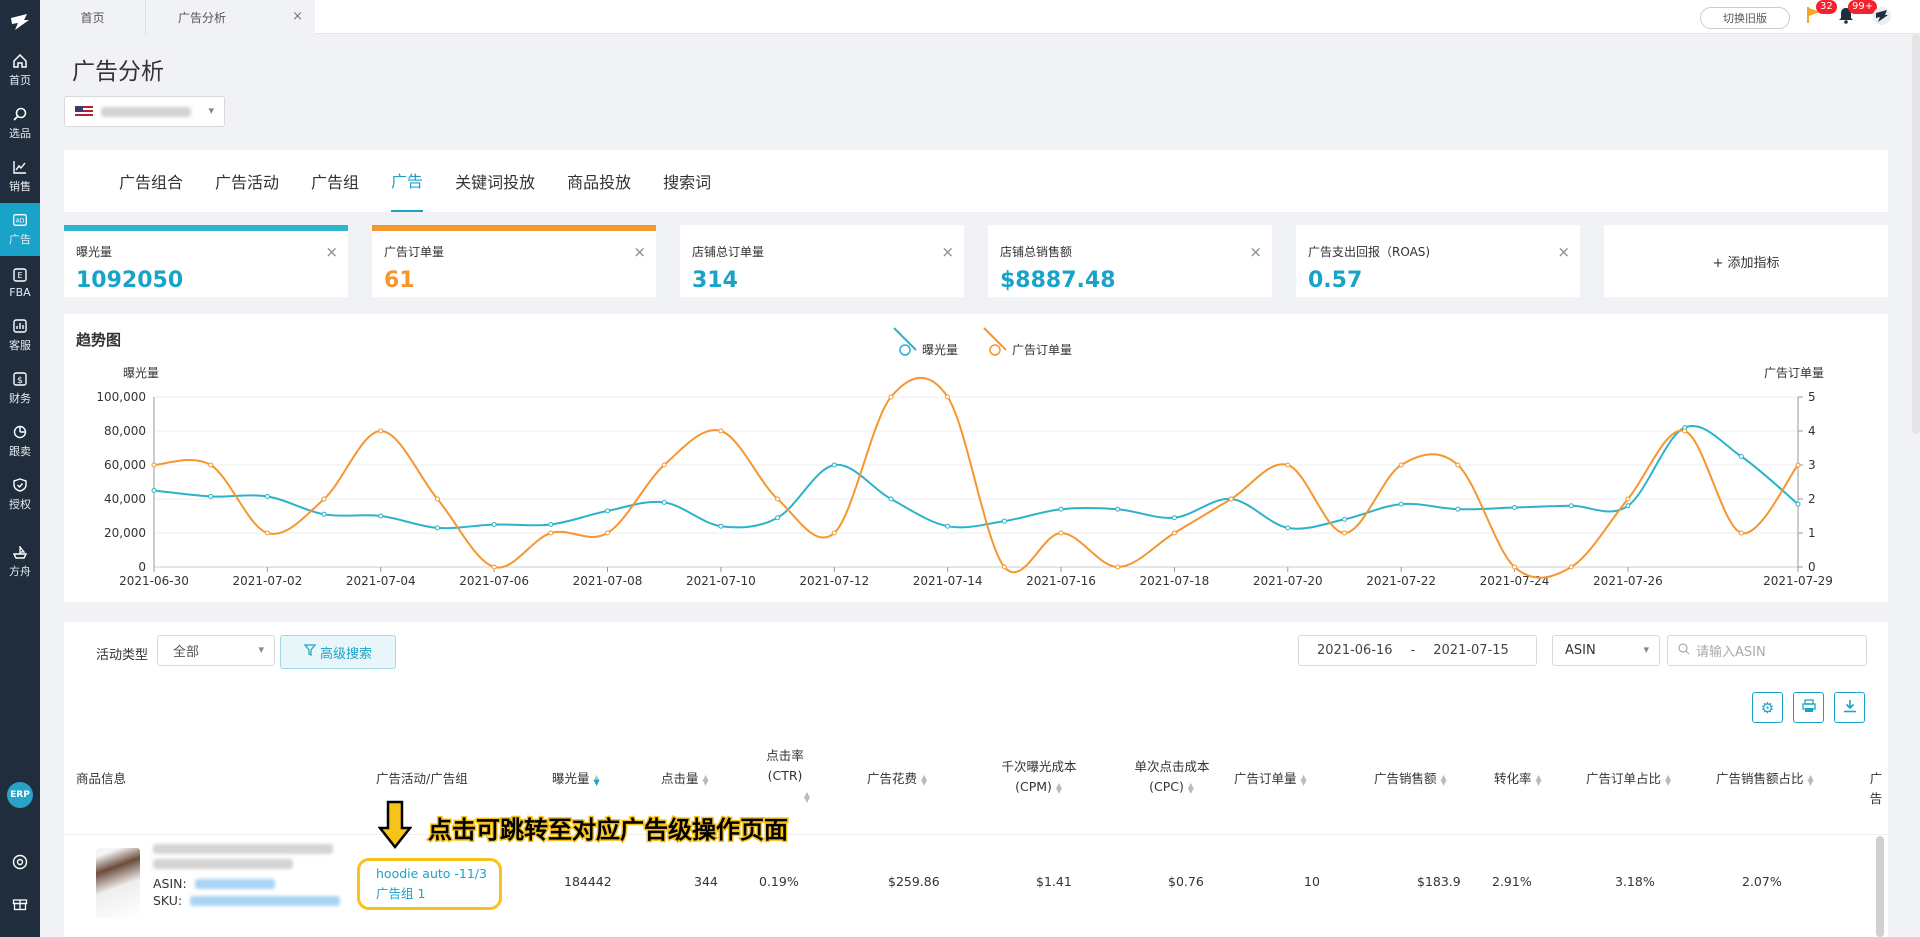 This screenshot has height=937, width=1920. Describe the element at coordinates (20, 176) in the screenshot. I see `sidebar-item-sales: 销售` at that location.